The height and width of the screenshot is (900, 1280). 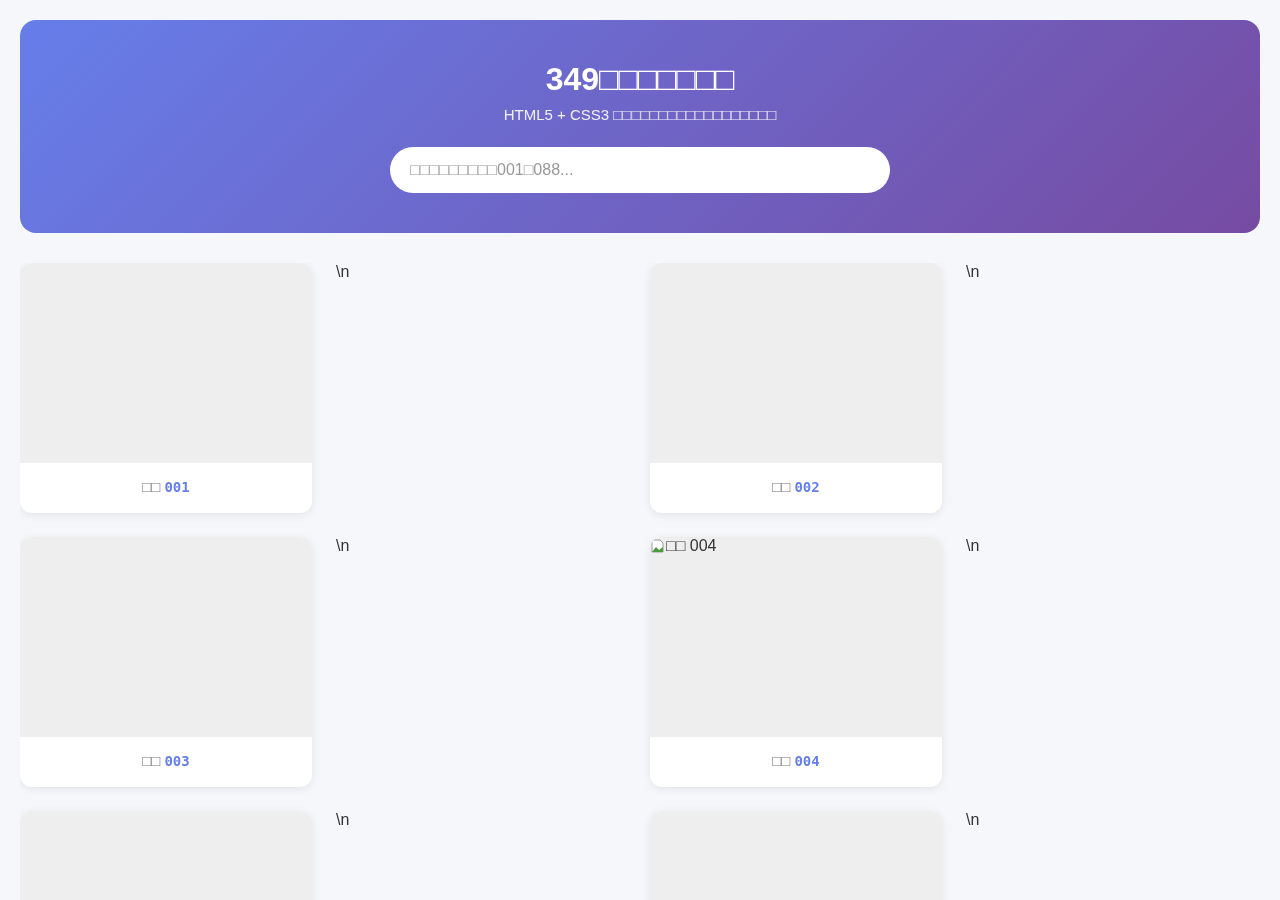 What do you see at coordinates (658, 545) in the screenshot?
I see `broken-image-icon` at bounding box center [658, 545].